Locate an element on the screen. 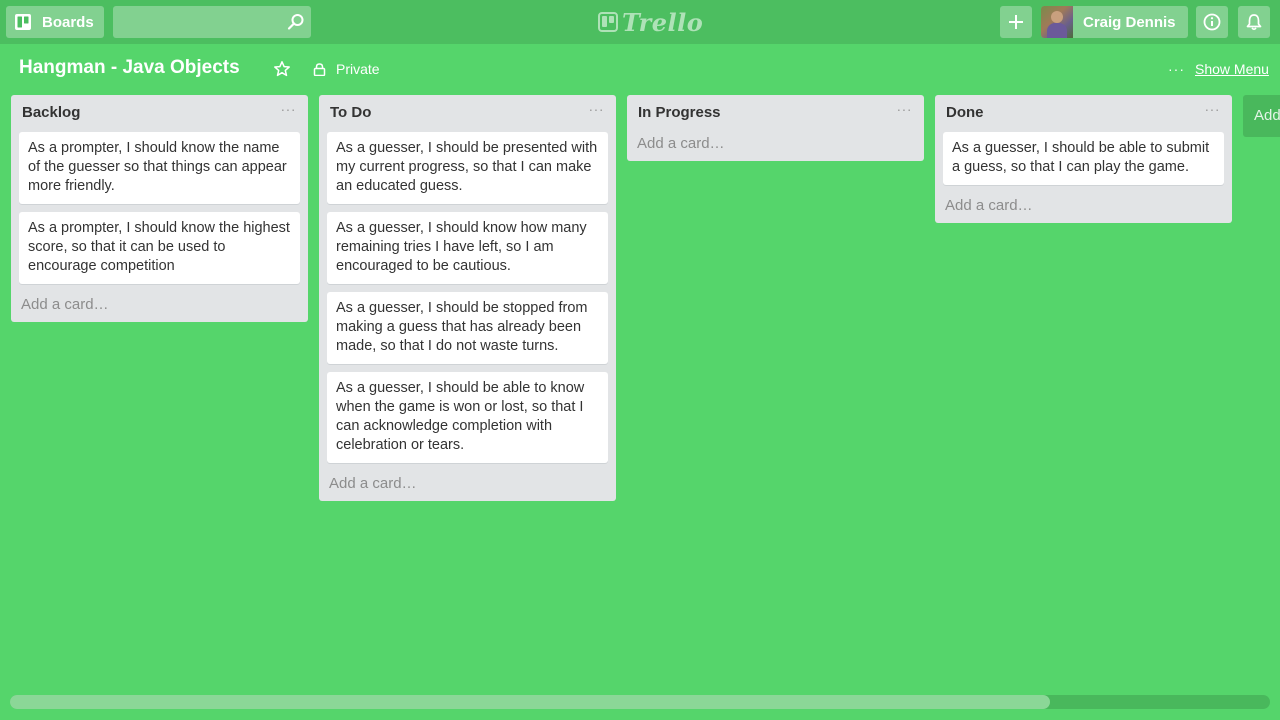  list-header: To Do ··· is located at coordinates (467, 112).